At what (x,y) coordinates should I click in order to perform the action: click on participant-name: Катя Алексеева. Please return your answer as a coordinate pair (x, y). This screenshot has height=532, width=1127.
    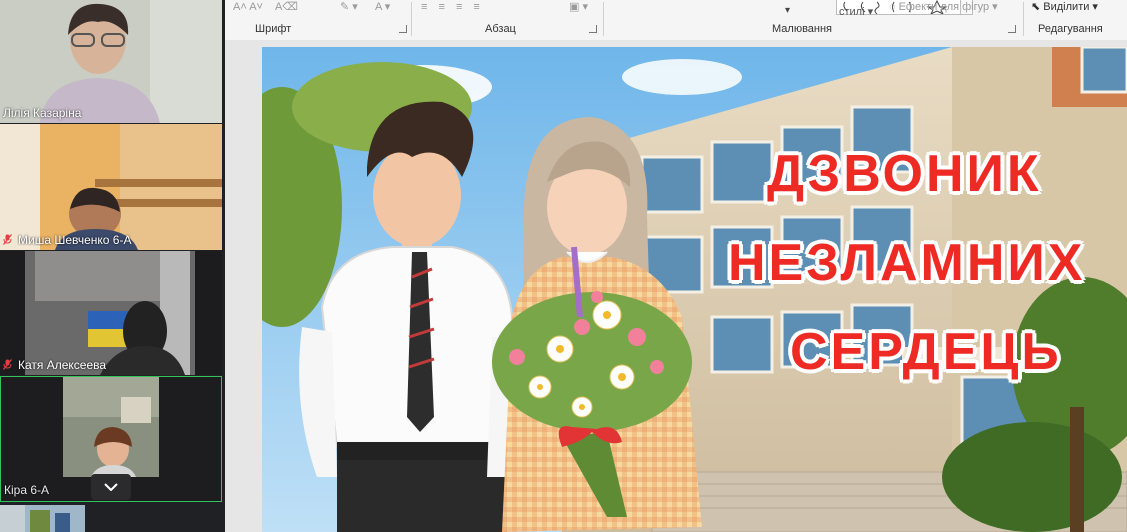
    Looking at the image, I should click on (54, 365).